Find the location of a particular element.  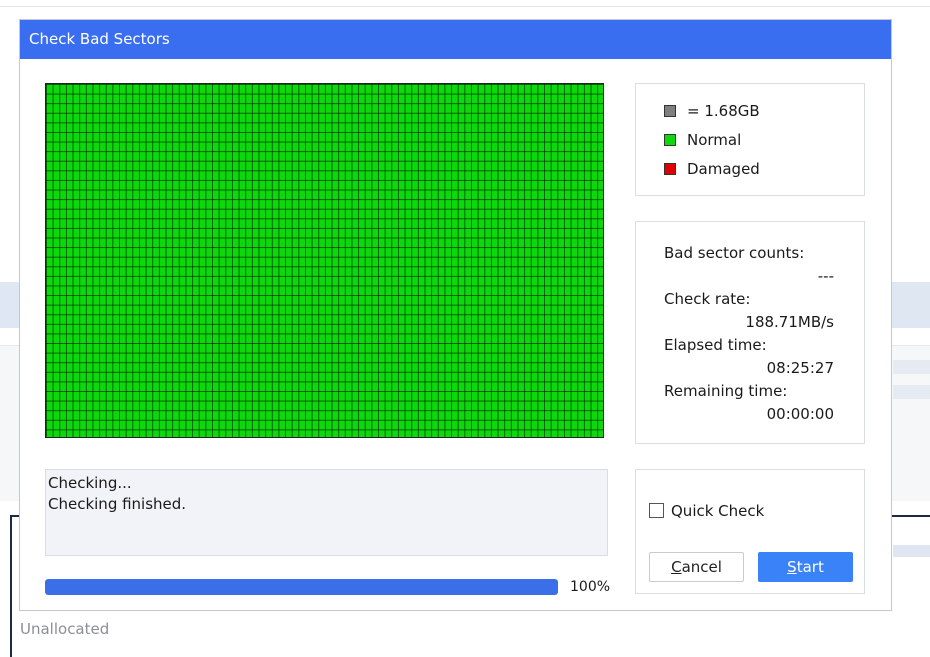

quick-check-label: Quick Check is located at coordinates (717, 511).